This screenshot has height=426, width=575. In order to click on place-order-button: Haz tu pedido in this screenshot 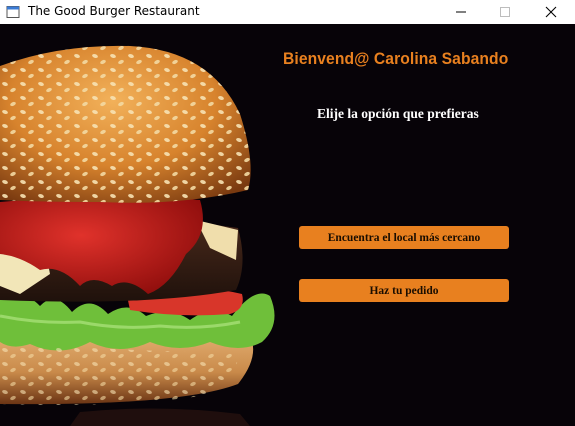, I will do `click(404, 290)`.